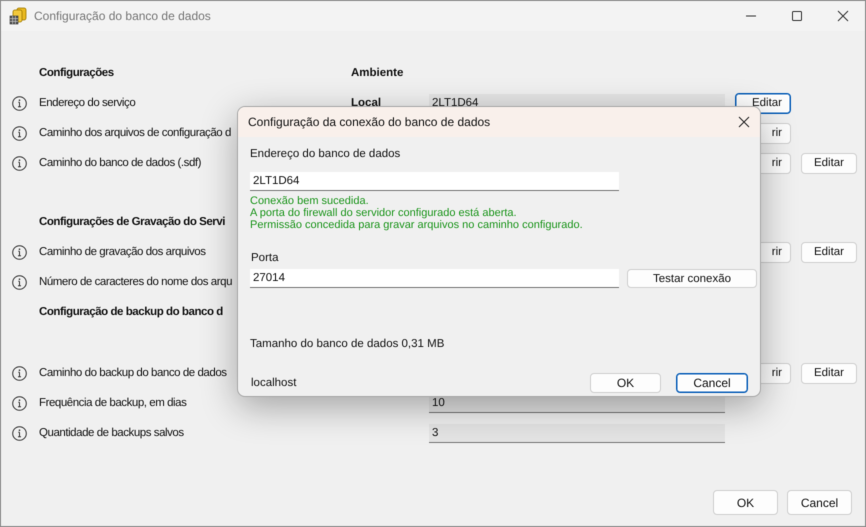 This screenshot has width=866, height=527. What do you see at coordinates (112, 403) in the screenshot?
I see `setting-label: Frequência de backup, em dias` at bounding box center [112, 403].